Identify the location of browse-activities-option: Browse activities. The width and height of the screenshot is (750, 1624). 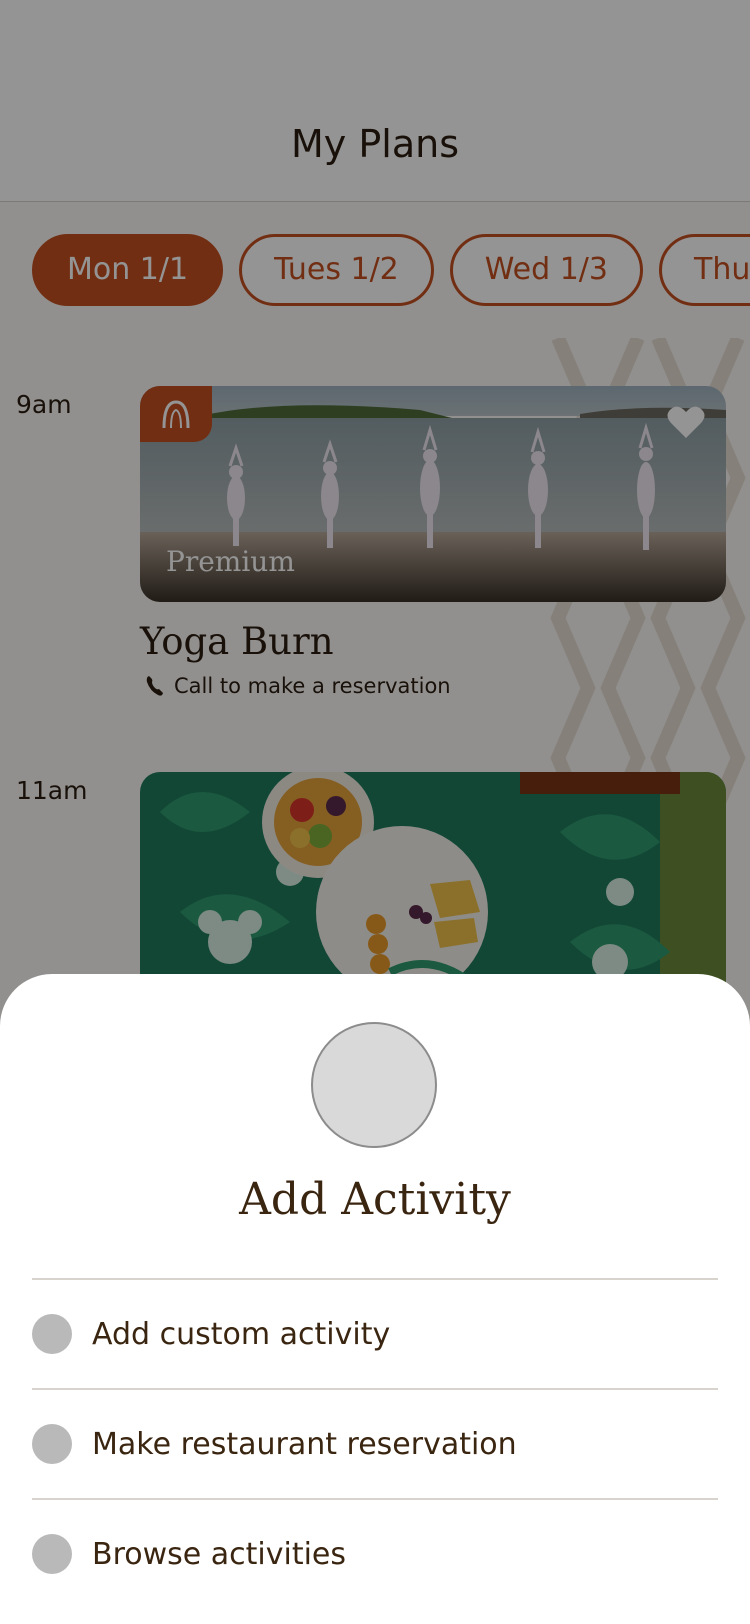
(375, 1553).